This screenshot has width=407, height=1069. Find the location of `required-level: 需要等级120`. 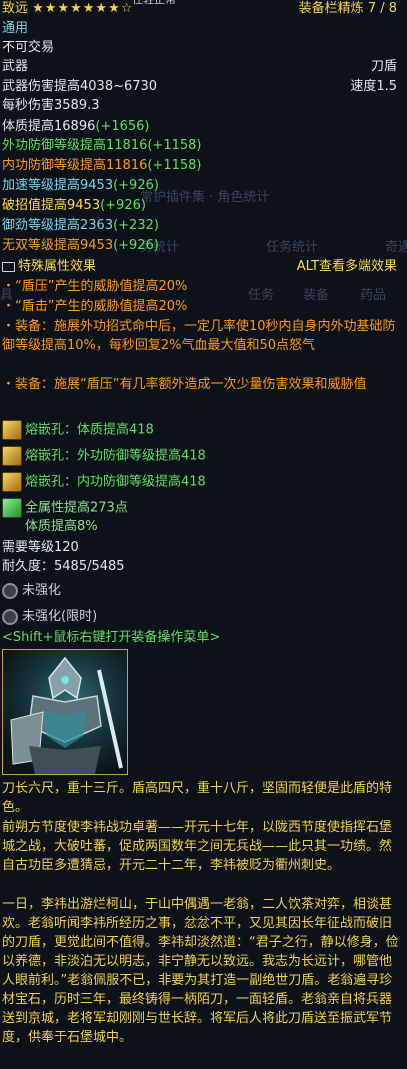

required-level: 需要等级120 is located at coordinates (40, 547).